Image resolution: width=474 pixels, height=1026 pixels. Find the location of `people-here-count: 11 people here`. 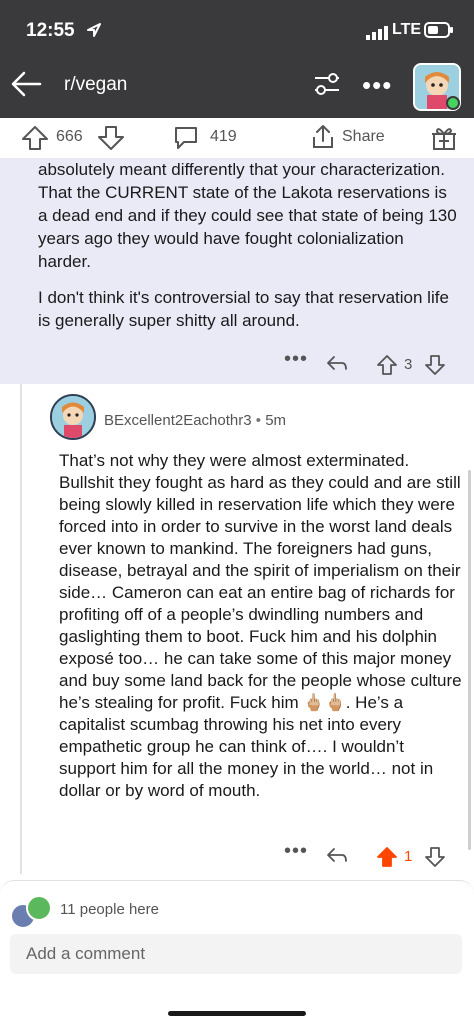

people-here-count: 11 people here is located at coordinates (109, 909).